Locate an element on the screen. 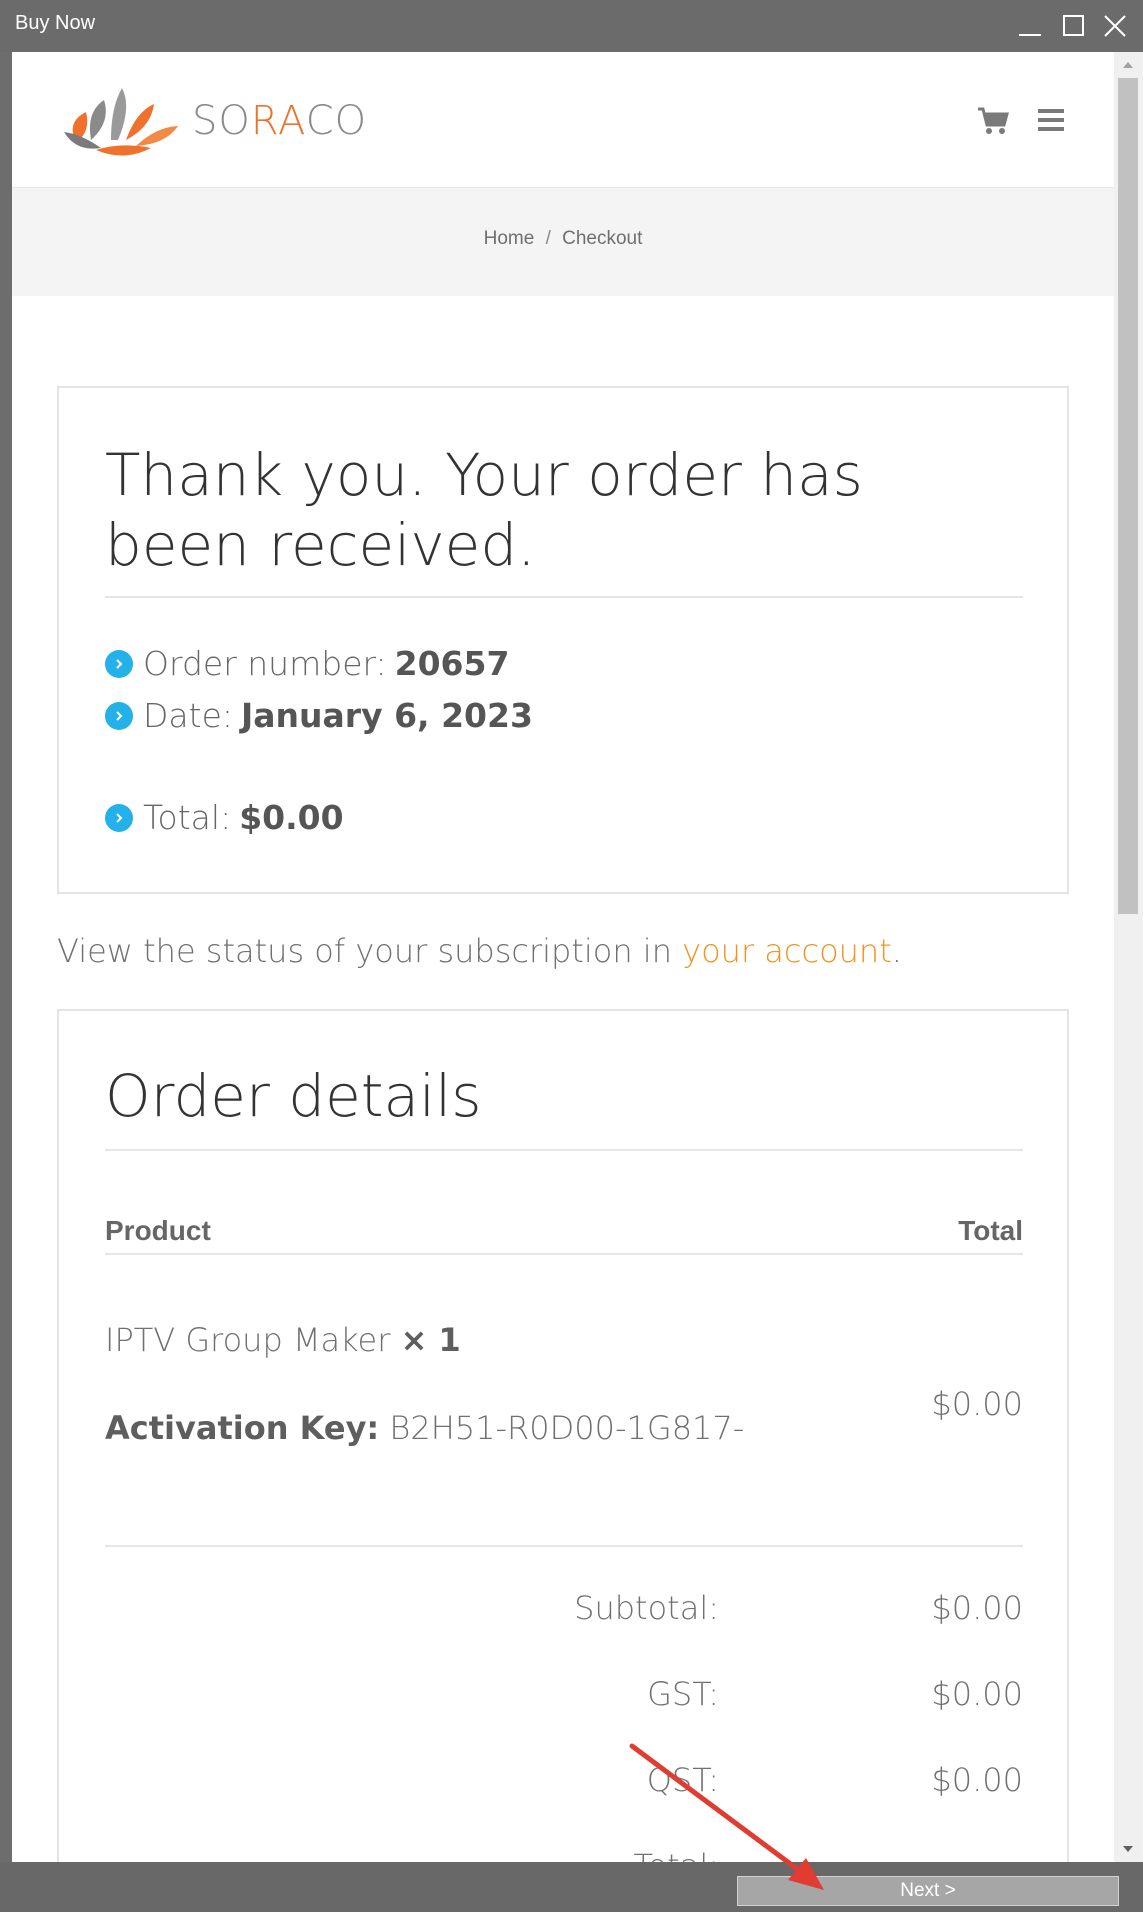 The image size is (1143, 1912). scroll-up-arrow-icon is located at coordinates (1128, 64).